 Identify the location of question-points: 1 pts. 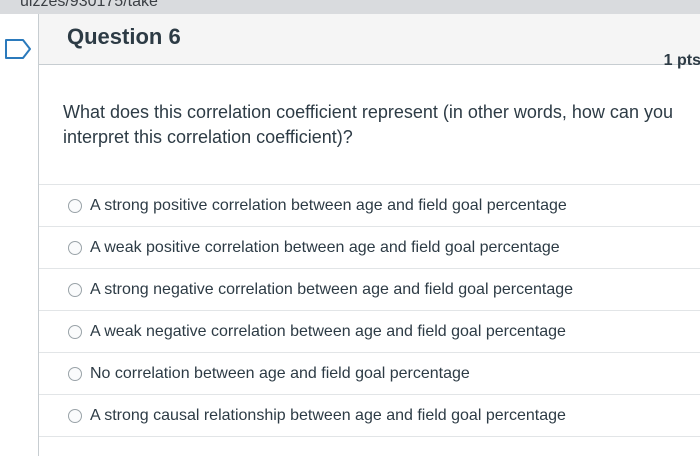
(681, 60).